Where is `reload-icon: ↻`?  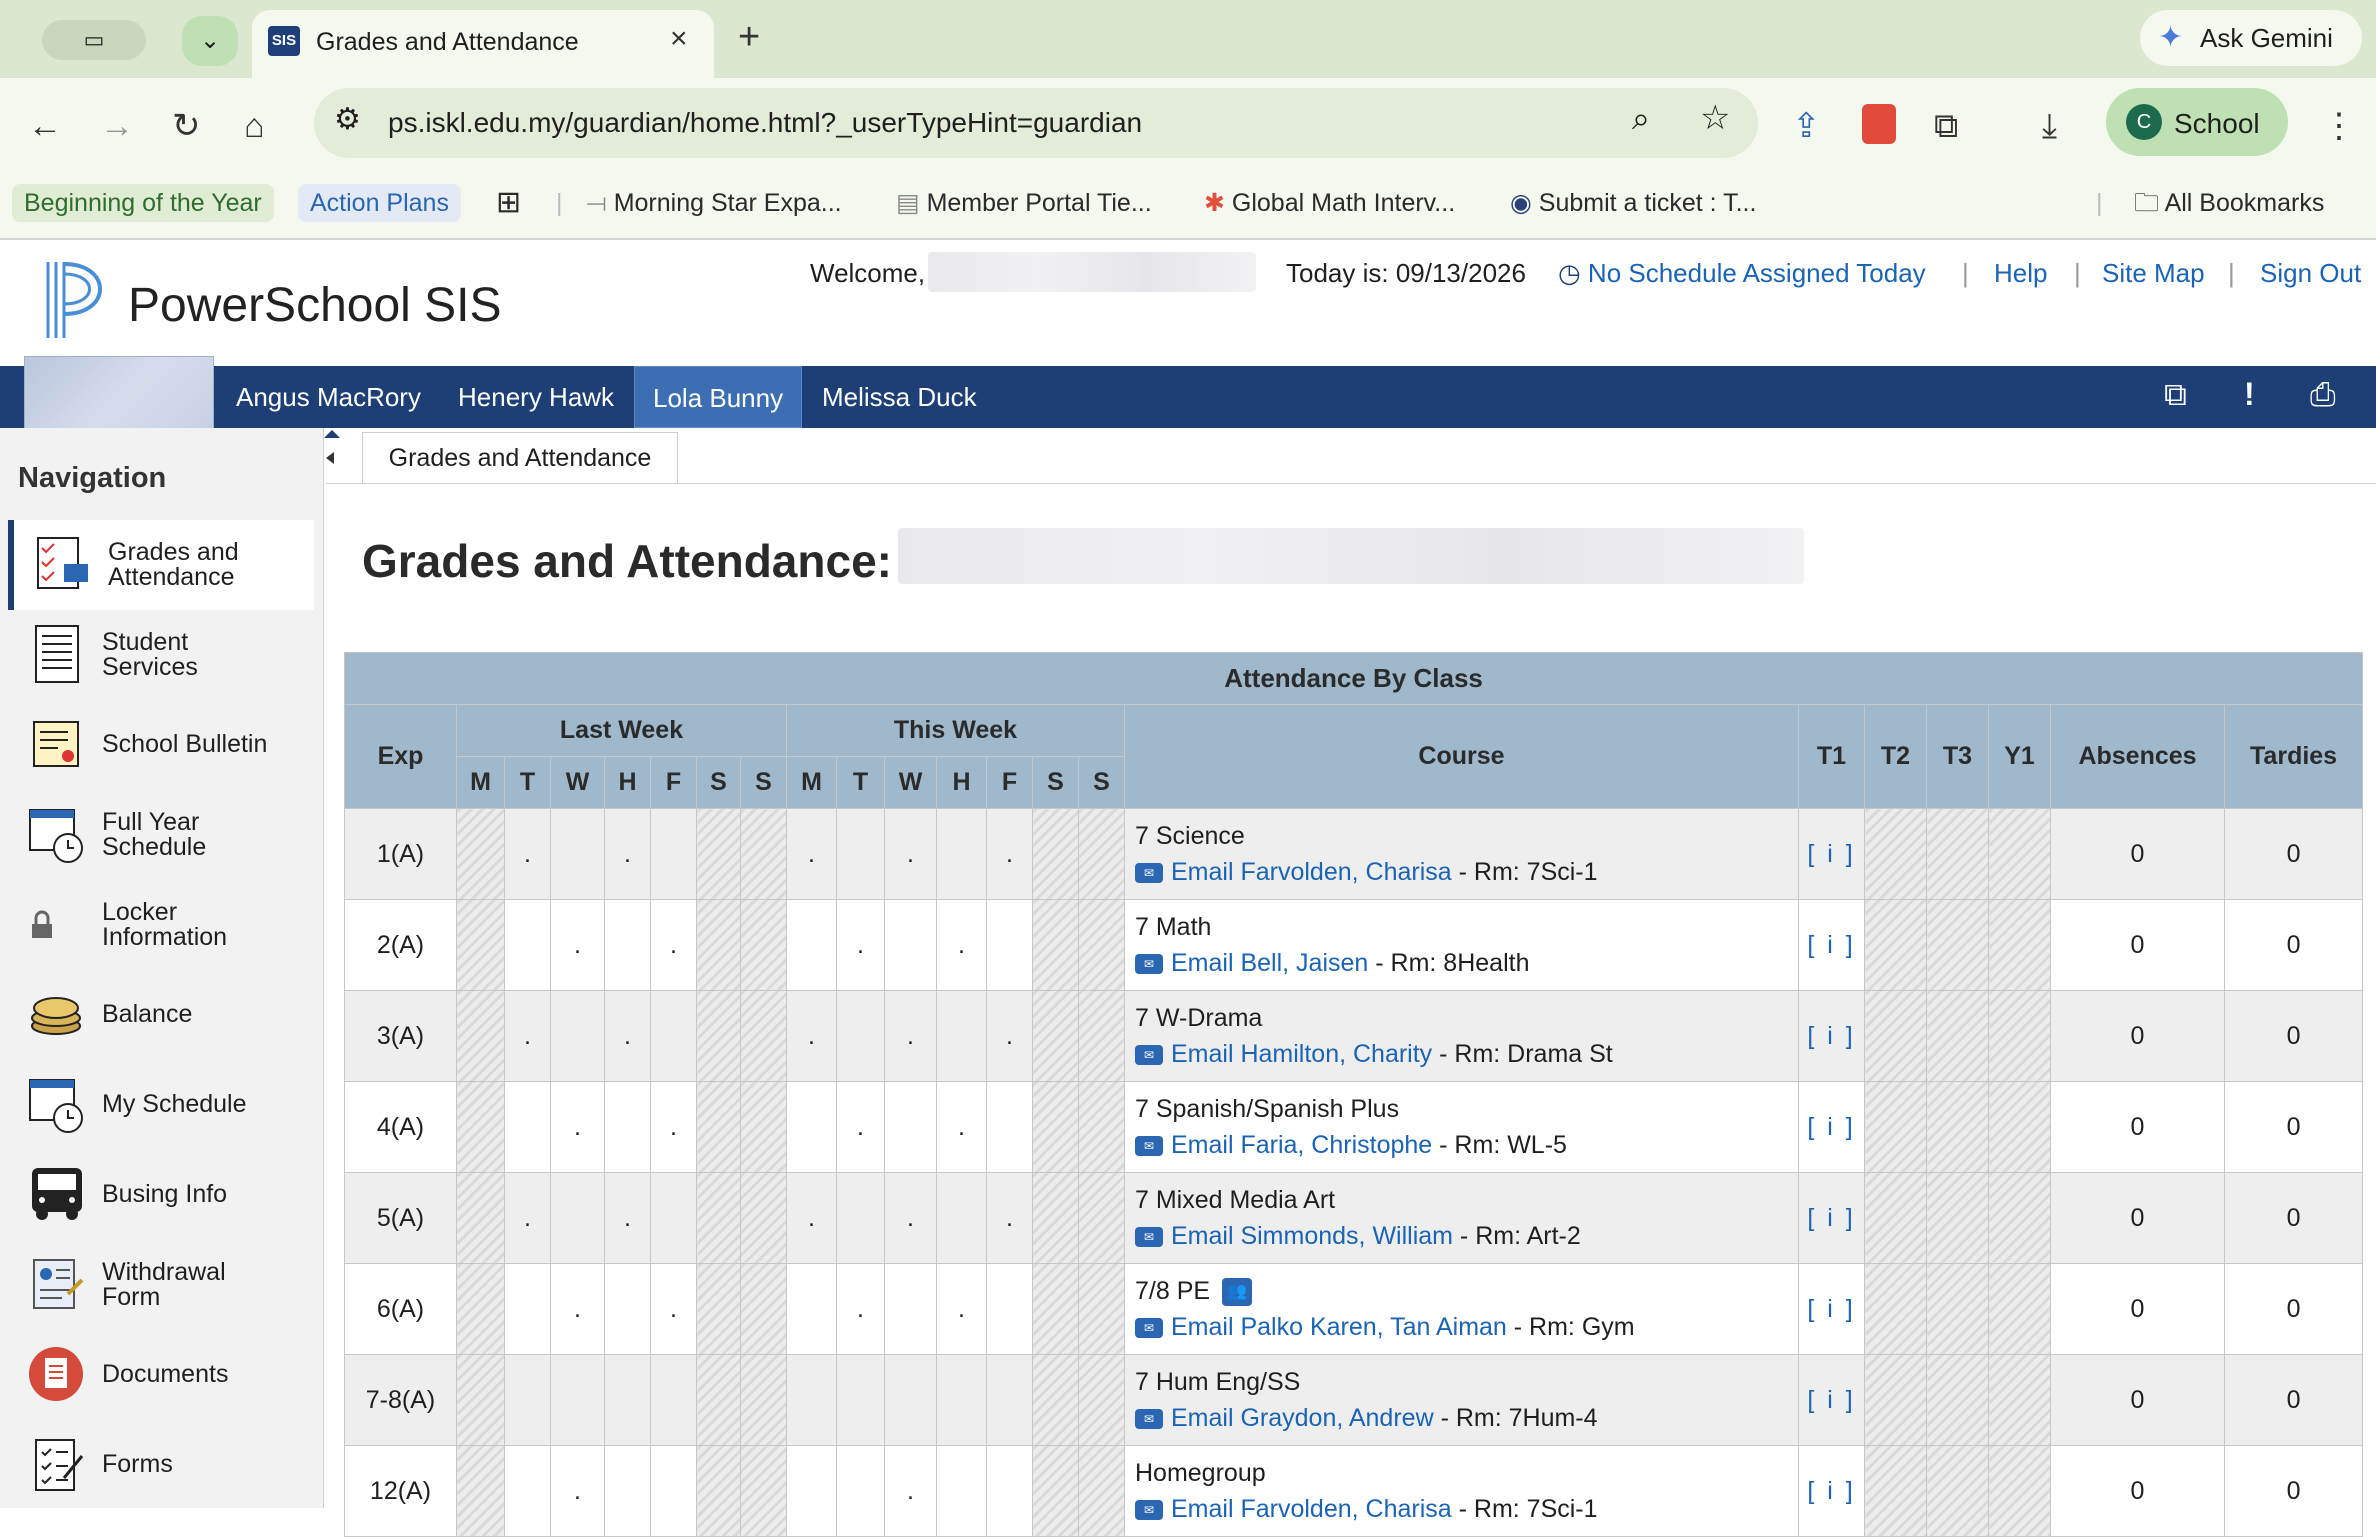
reload-icon: ↻ is located at coordinates (186, 126).